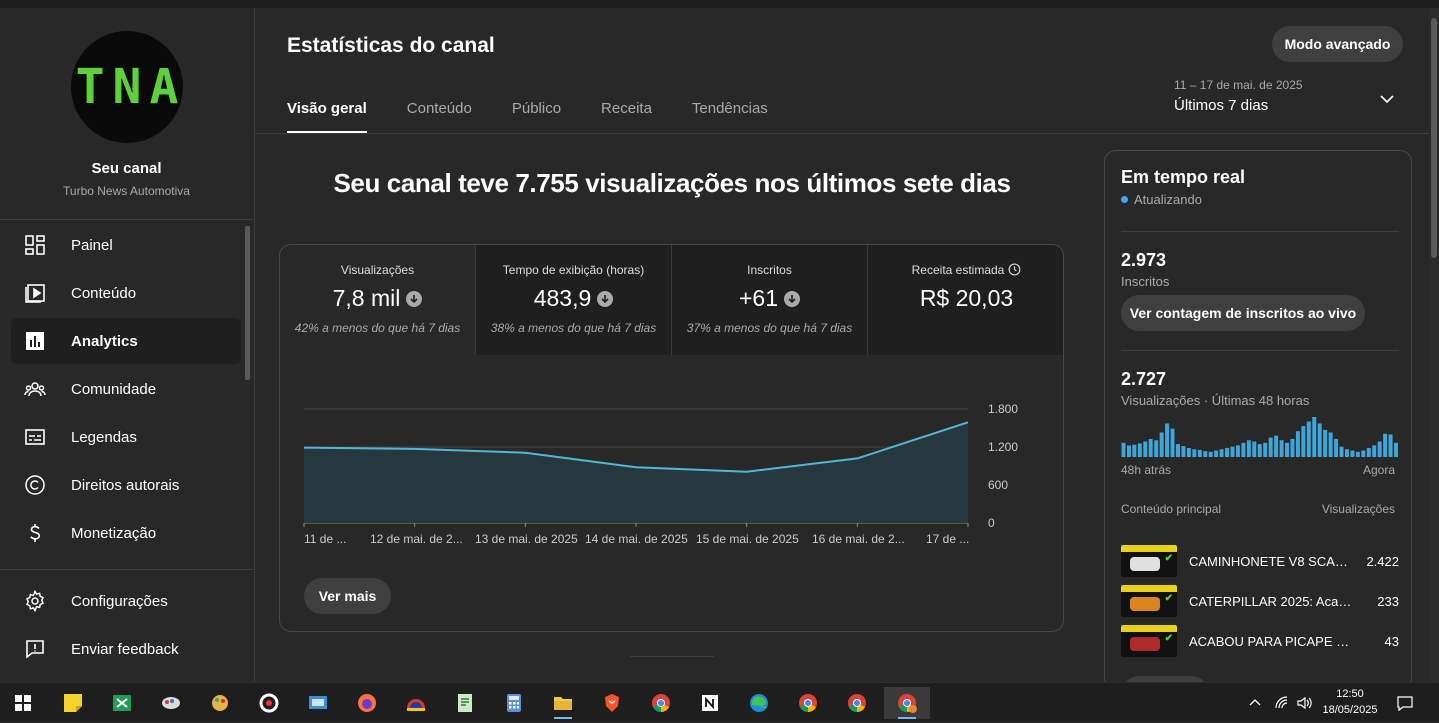 This screenshot has height=723, width=1439. What do you see at coordinates (465, 703) in the screenshot?
I see `notepad-app-icon` at bounding box center [465, 703].